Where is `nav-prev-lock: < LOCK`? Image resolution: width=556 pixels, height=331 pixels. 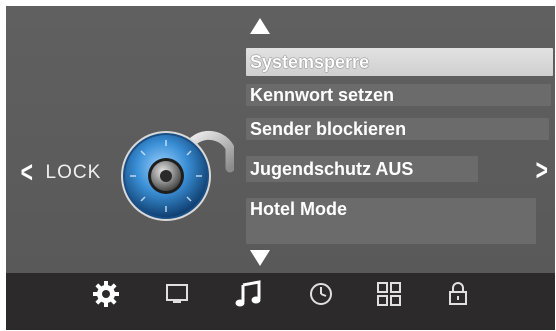
nav-prev-lock: < LOCK is located at coordinates (59, 173).